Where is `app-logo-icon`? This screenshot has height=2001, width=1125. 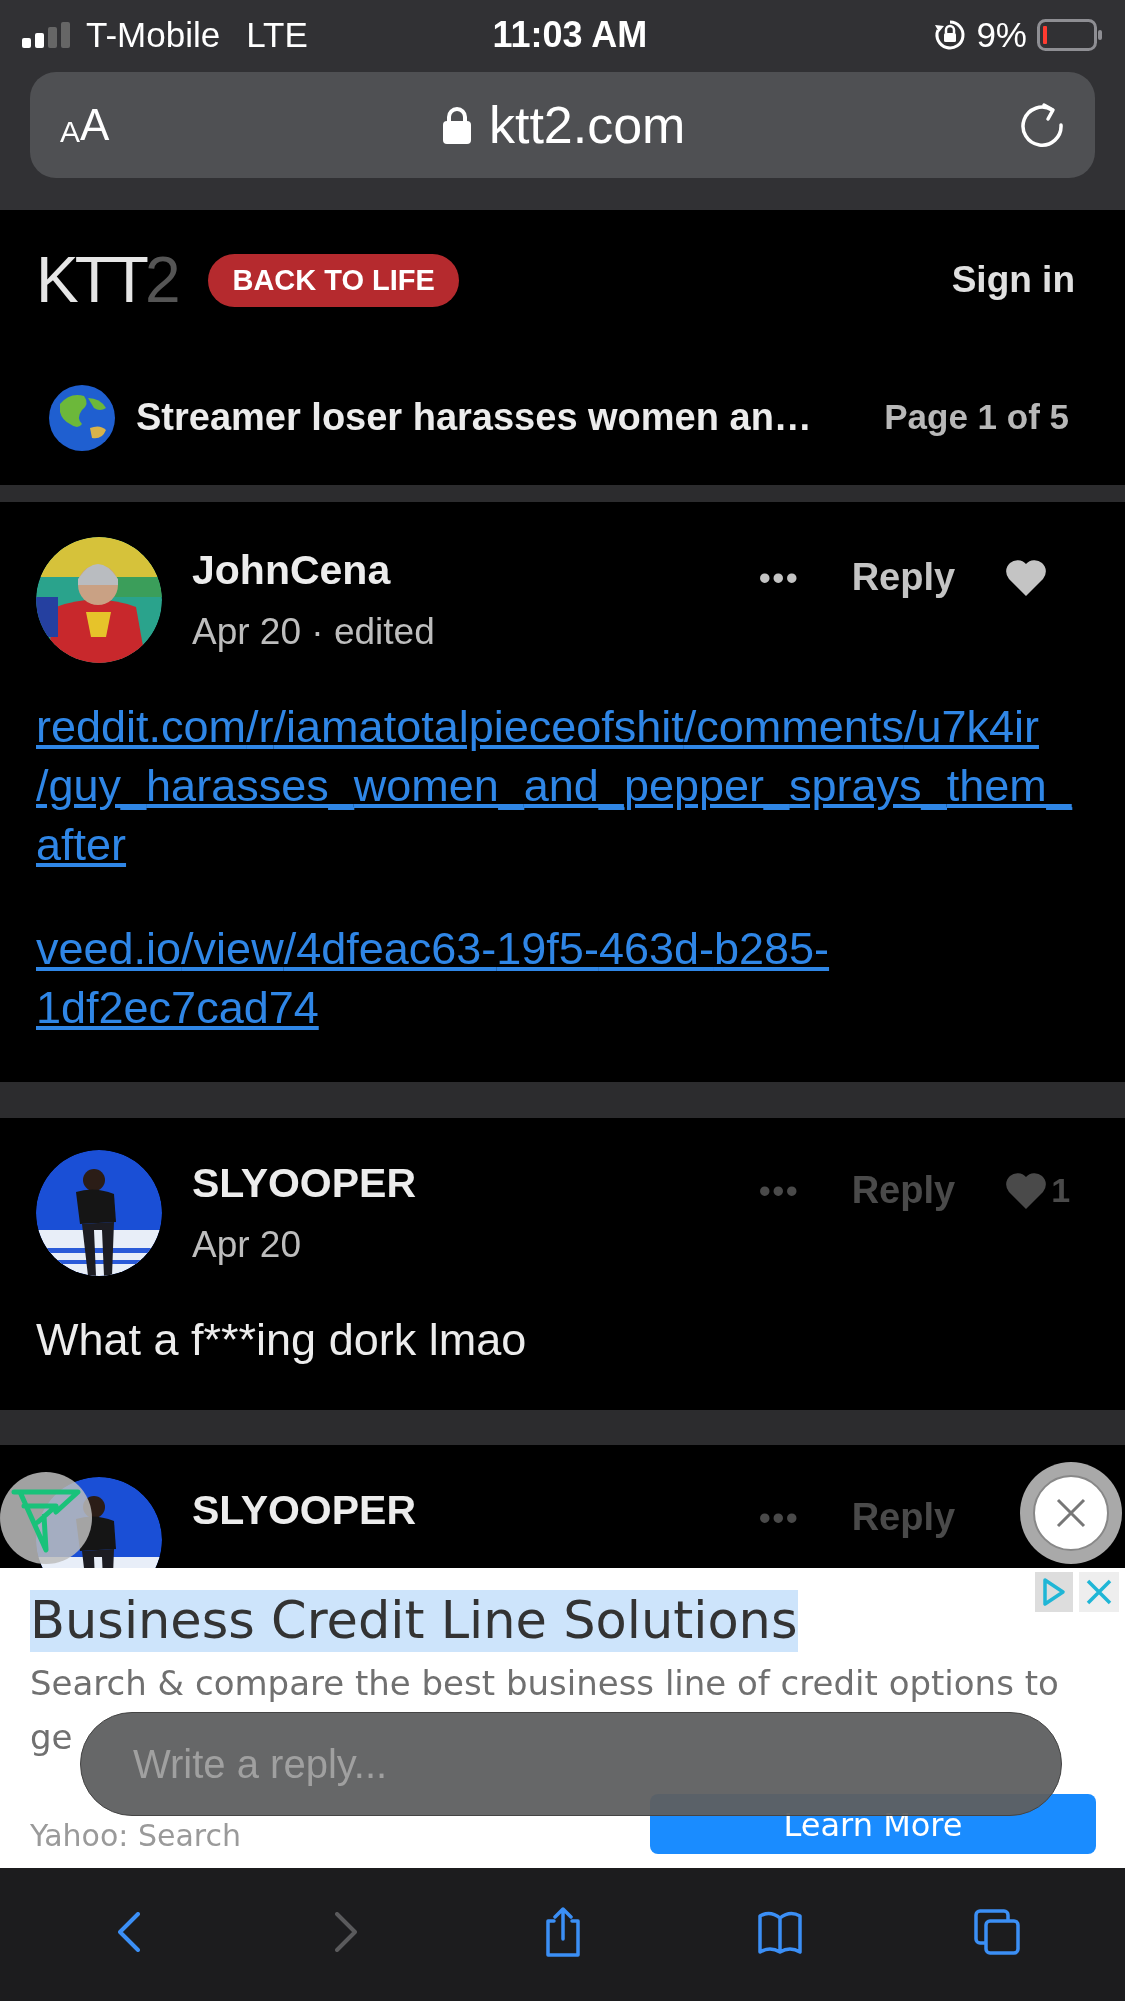 app-logo-icon is located at coordinates (46, 1518).